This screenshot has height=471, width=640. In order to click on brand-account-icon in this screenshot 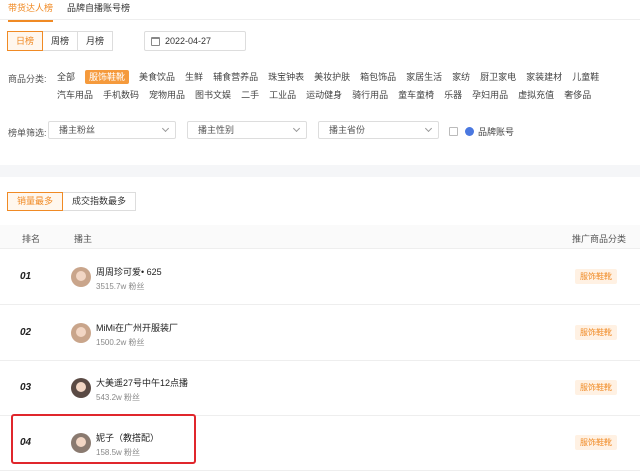, I will do `click(469, 131)`.